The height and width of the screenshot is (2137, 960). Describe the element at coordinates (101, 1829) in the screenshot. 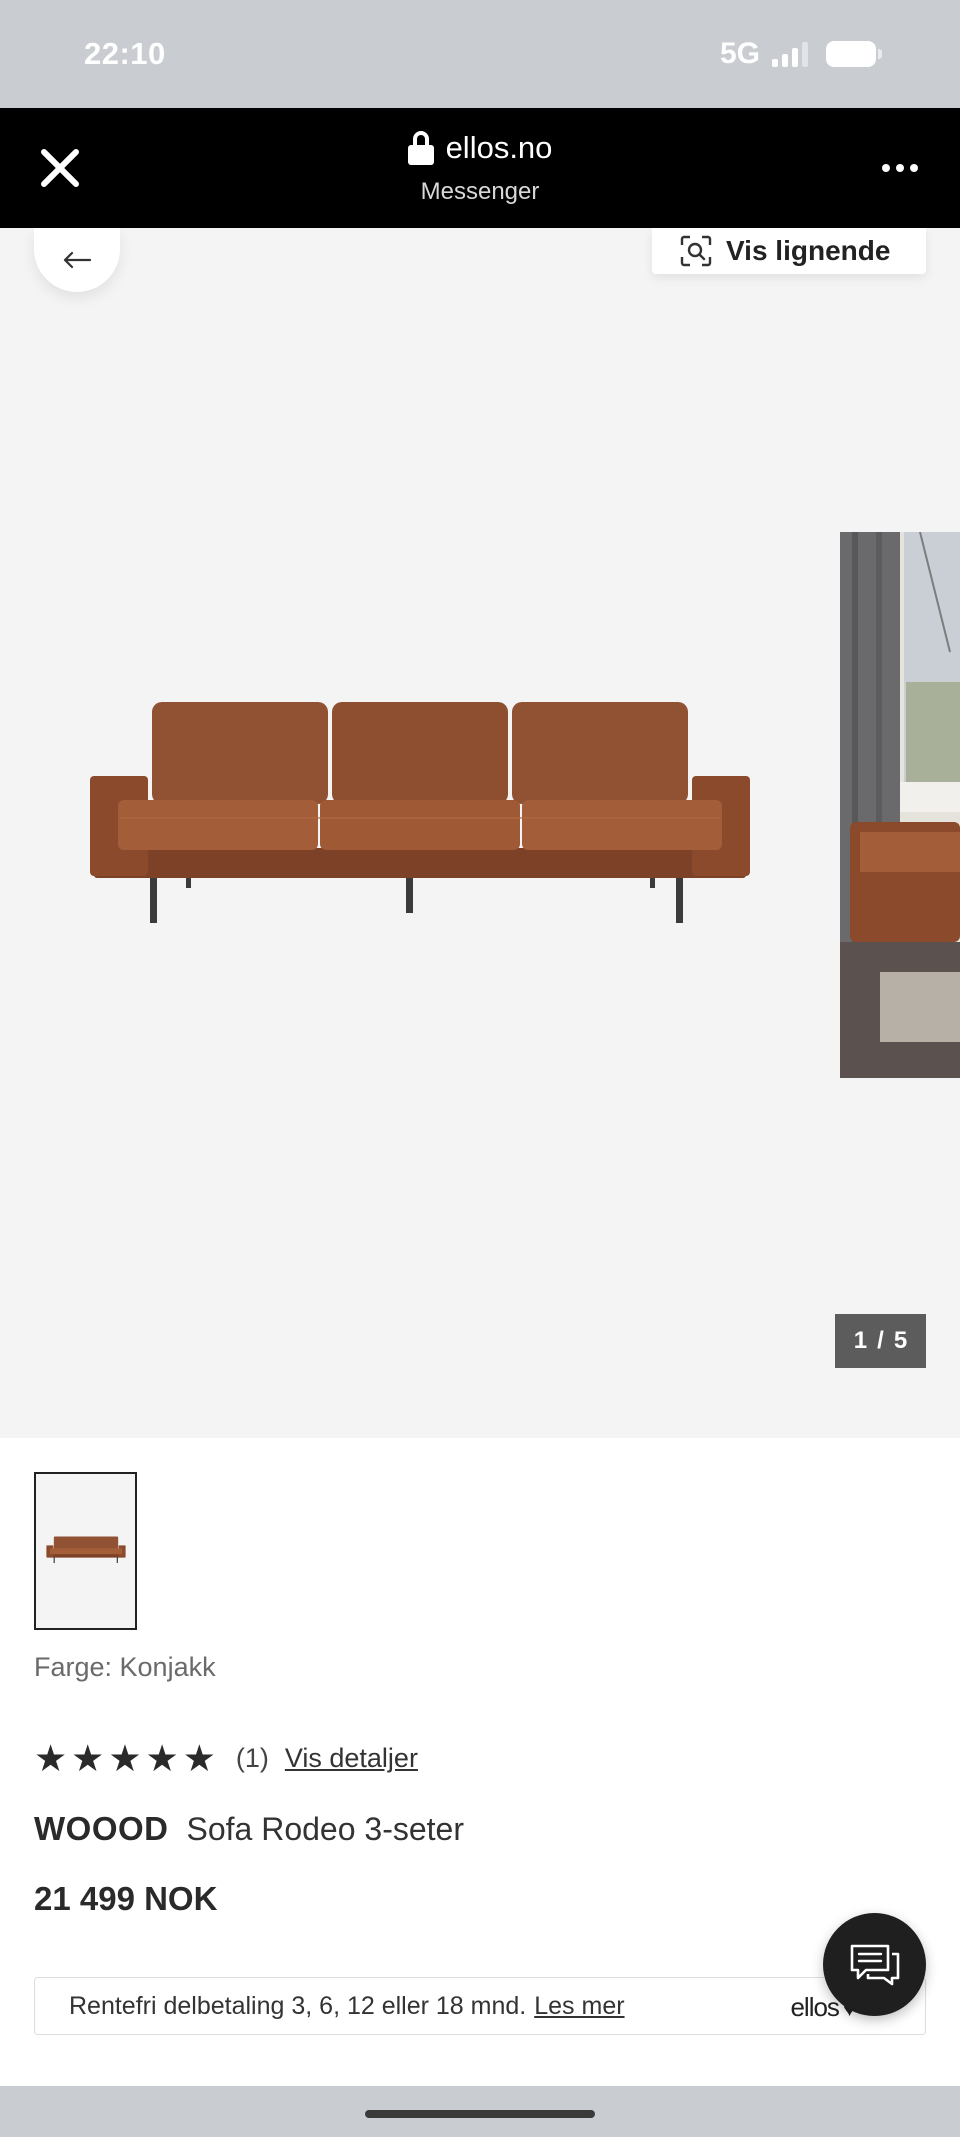

I see `product-brand: WOOOD` at that location.